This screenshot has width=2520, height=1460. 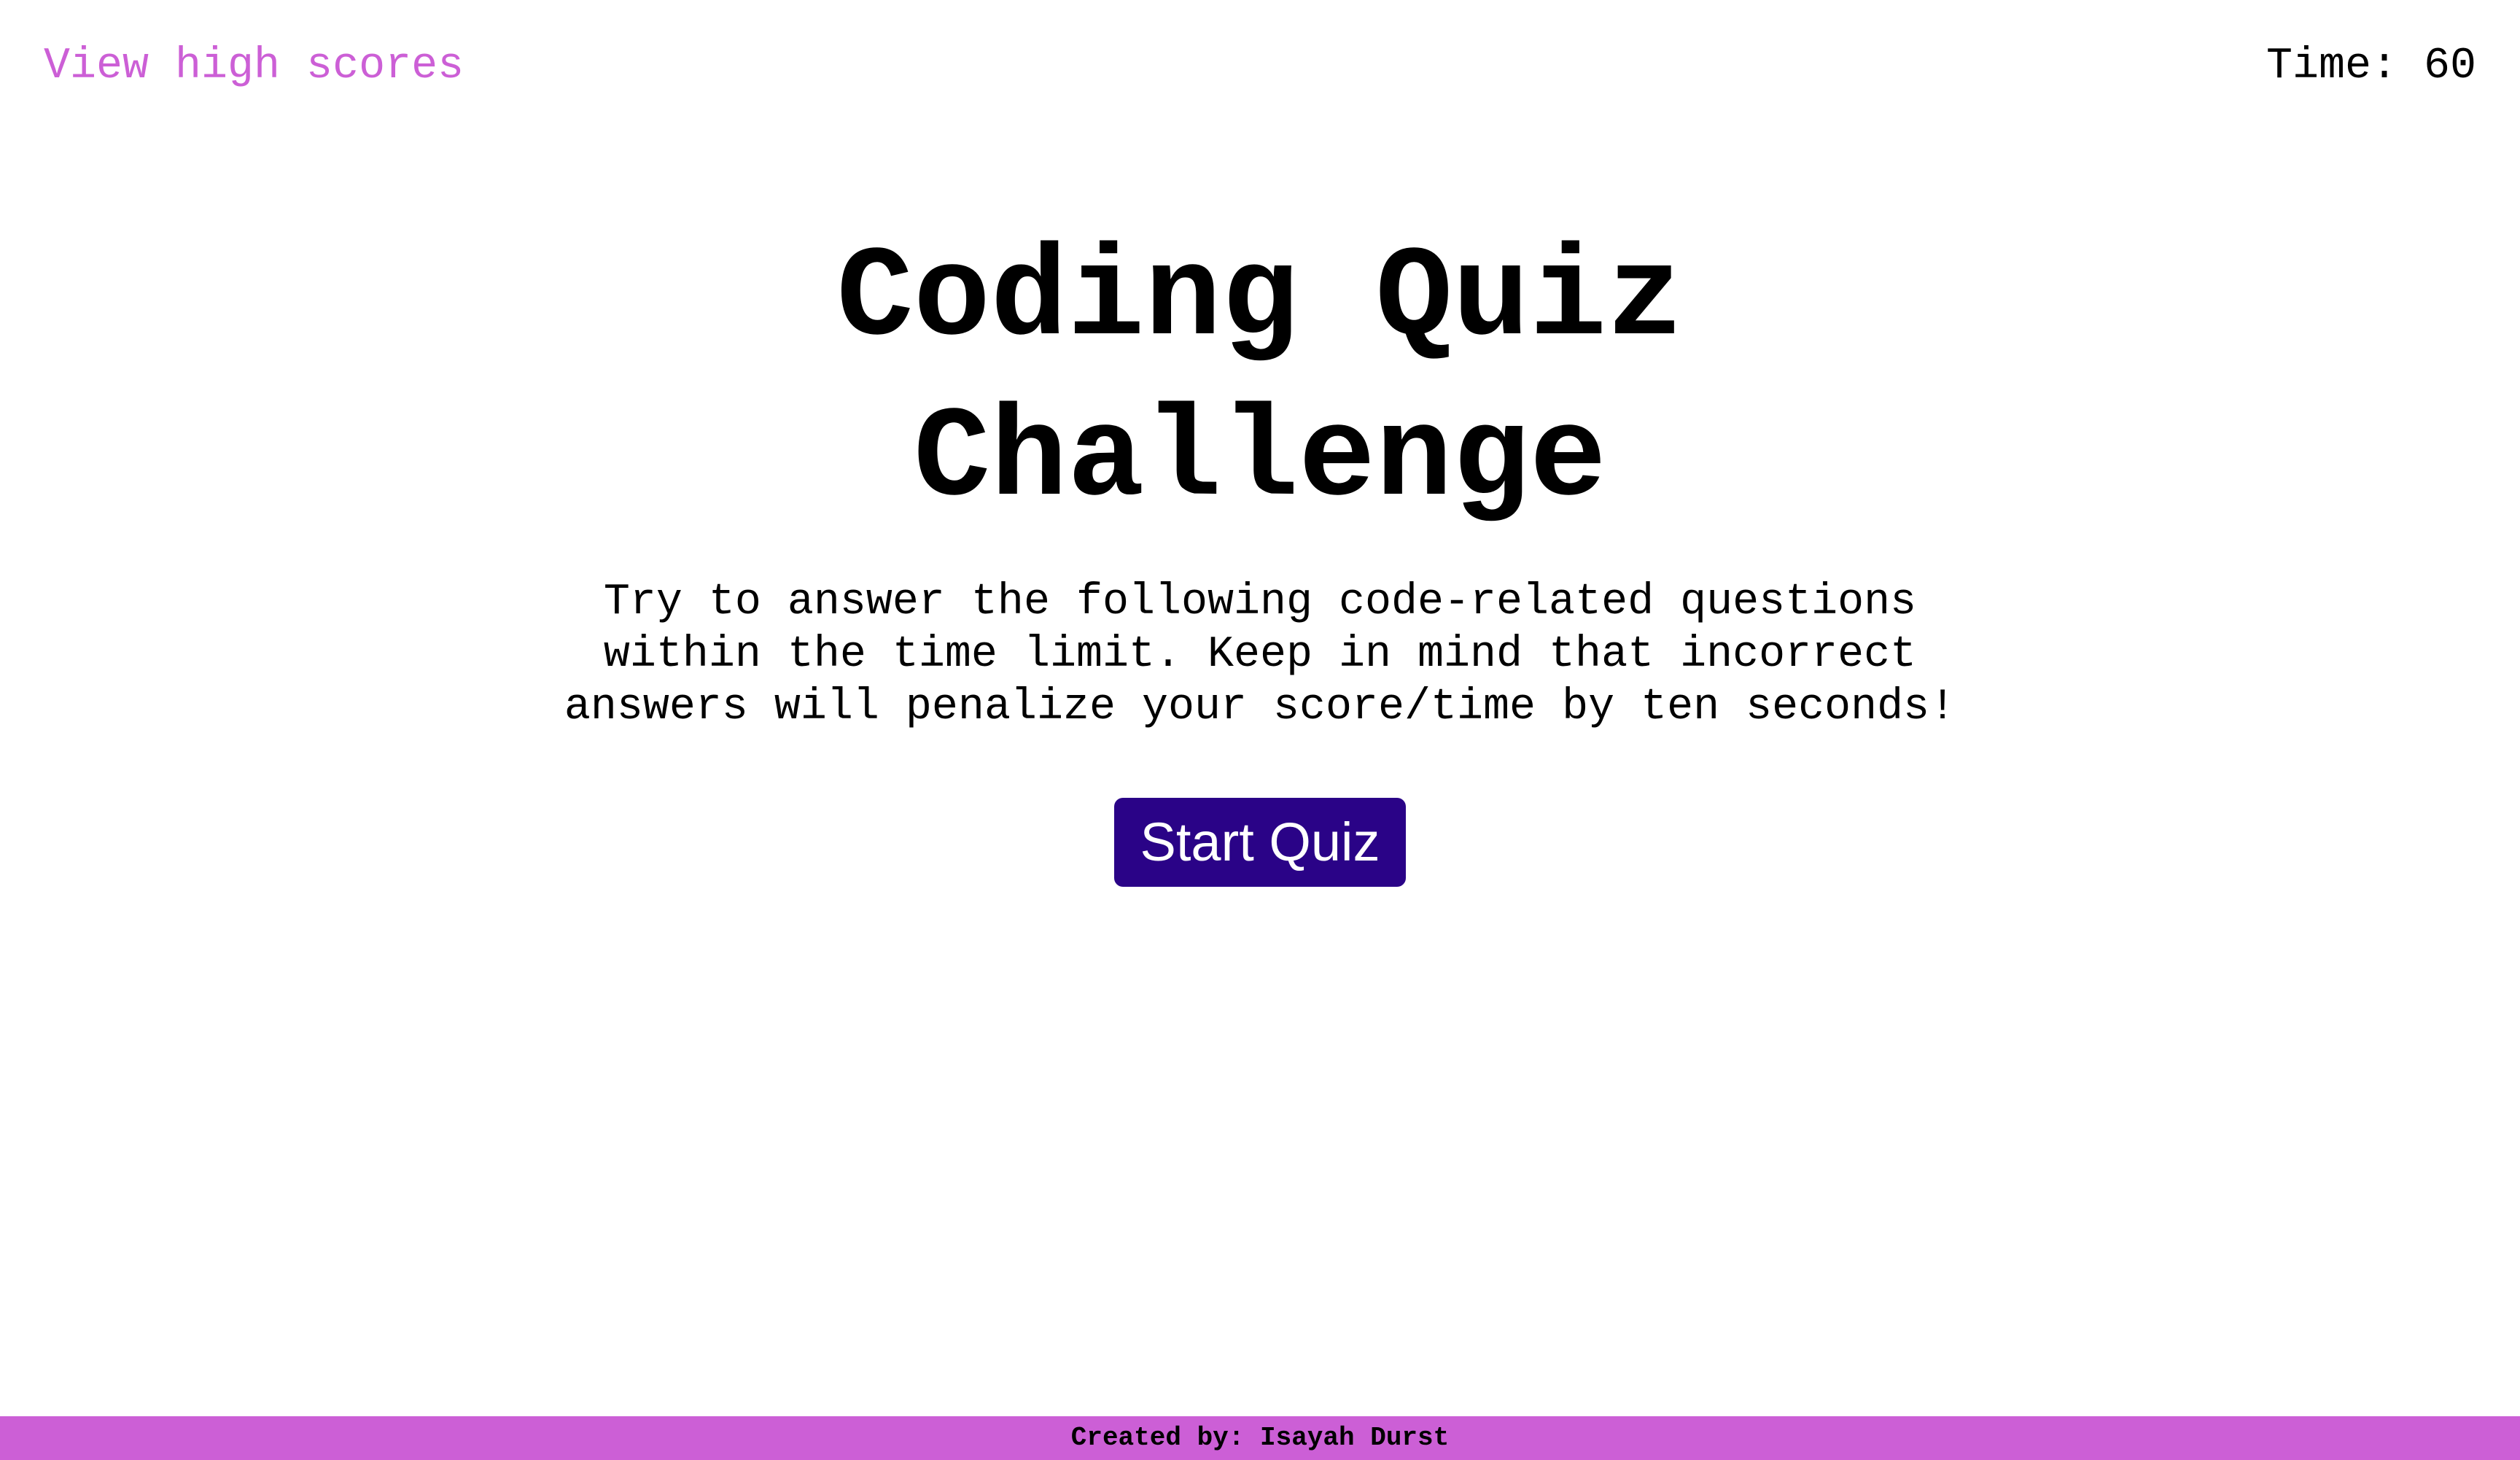 What do you see at coordinates (1260, 379) in the screenshot?
I see `page-title: Coding Quiz Challenge` at bounding box center [1260, 379].